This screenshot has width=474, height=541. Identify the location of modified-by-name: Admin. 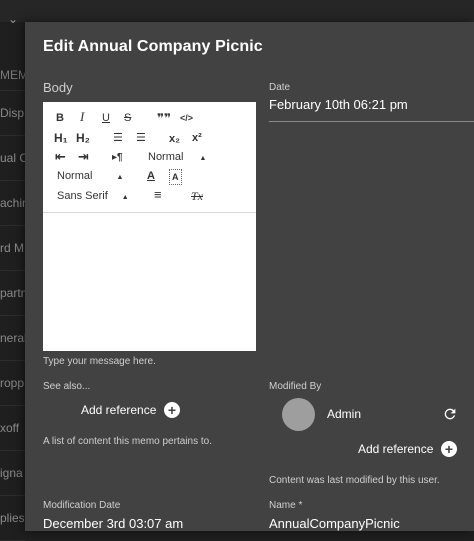
(344, 414).